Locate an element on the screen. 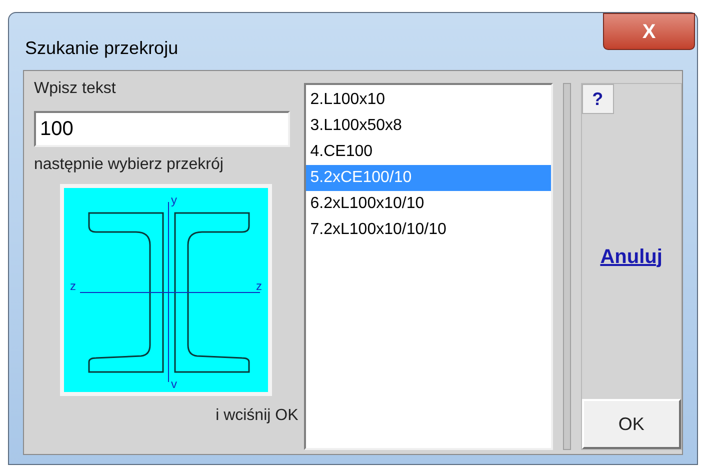  list-item: 3.L100x50x8 is located at coordinates (428, 126).